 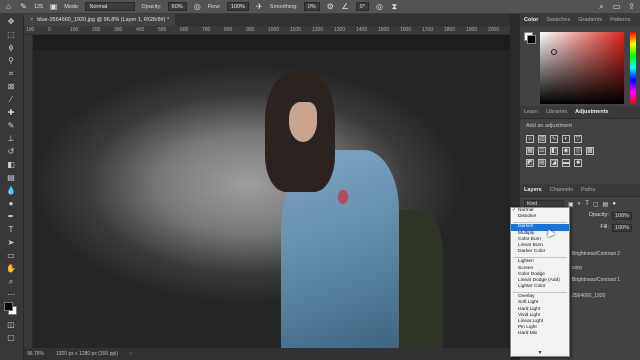 What do you see at coordinates (556, 112) in the screenshot?
I see `tab-libraries: Libraries` at bounding box center [556, 112].